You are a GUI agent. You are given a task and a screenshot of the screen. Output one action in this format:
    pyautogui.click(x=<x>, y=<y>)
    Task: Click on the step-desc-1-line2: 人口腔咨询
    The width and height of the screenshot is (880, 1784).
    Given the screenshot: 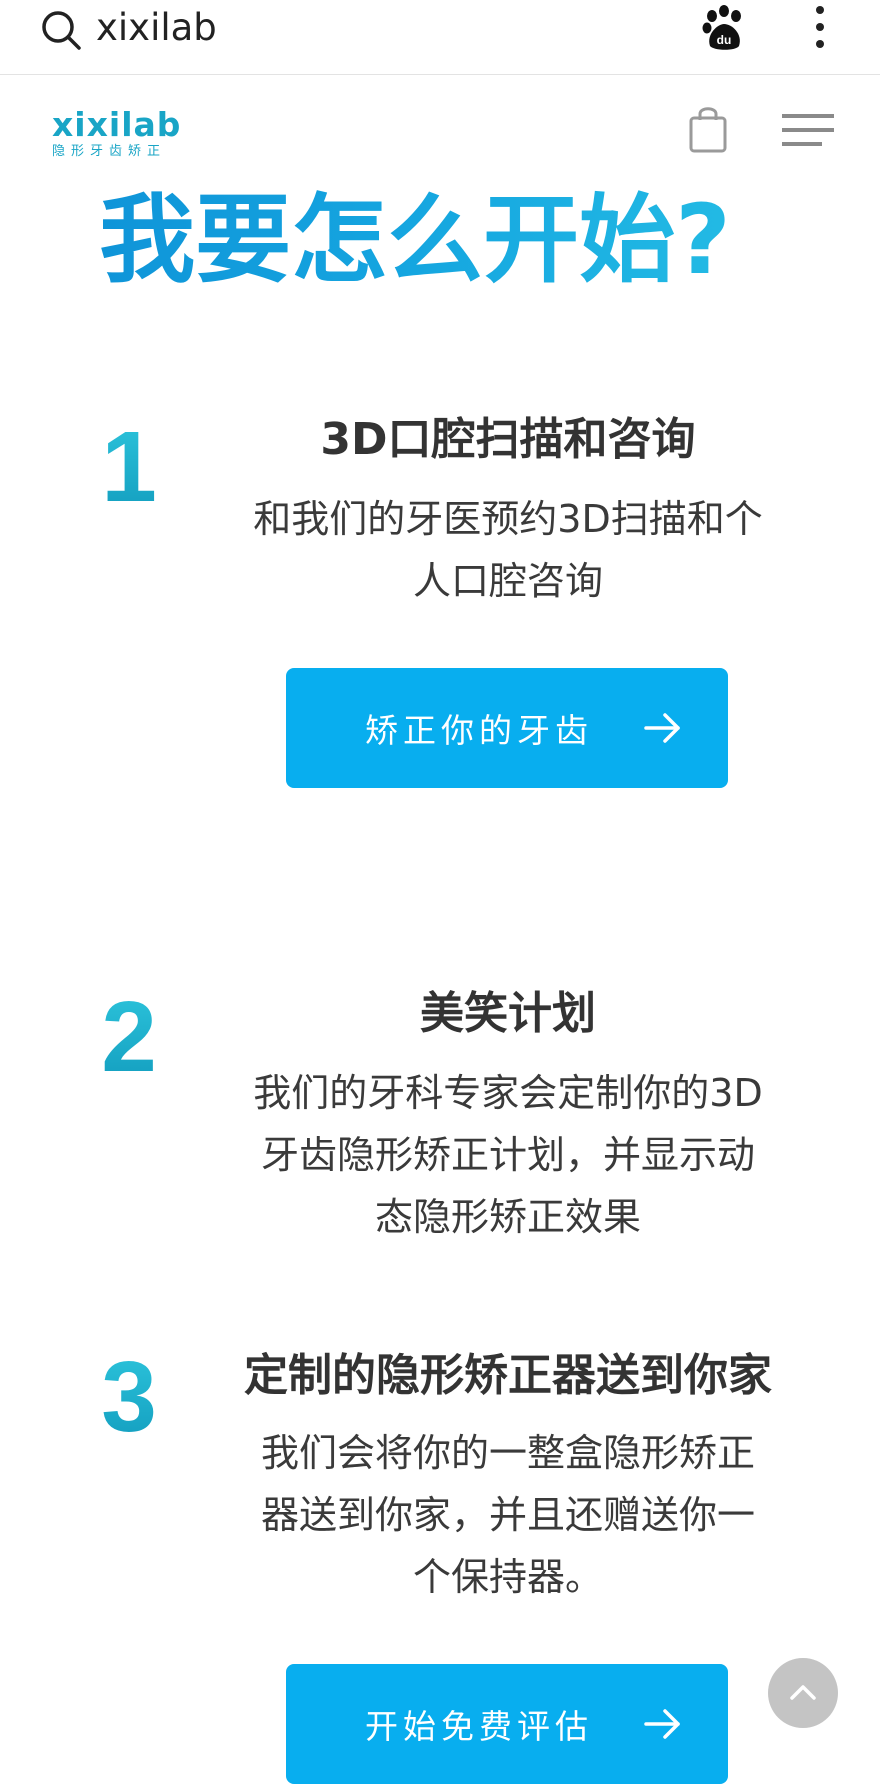 What is the action you would take?
    pyautogui.click(x=507, y=581)
    